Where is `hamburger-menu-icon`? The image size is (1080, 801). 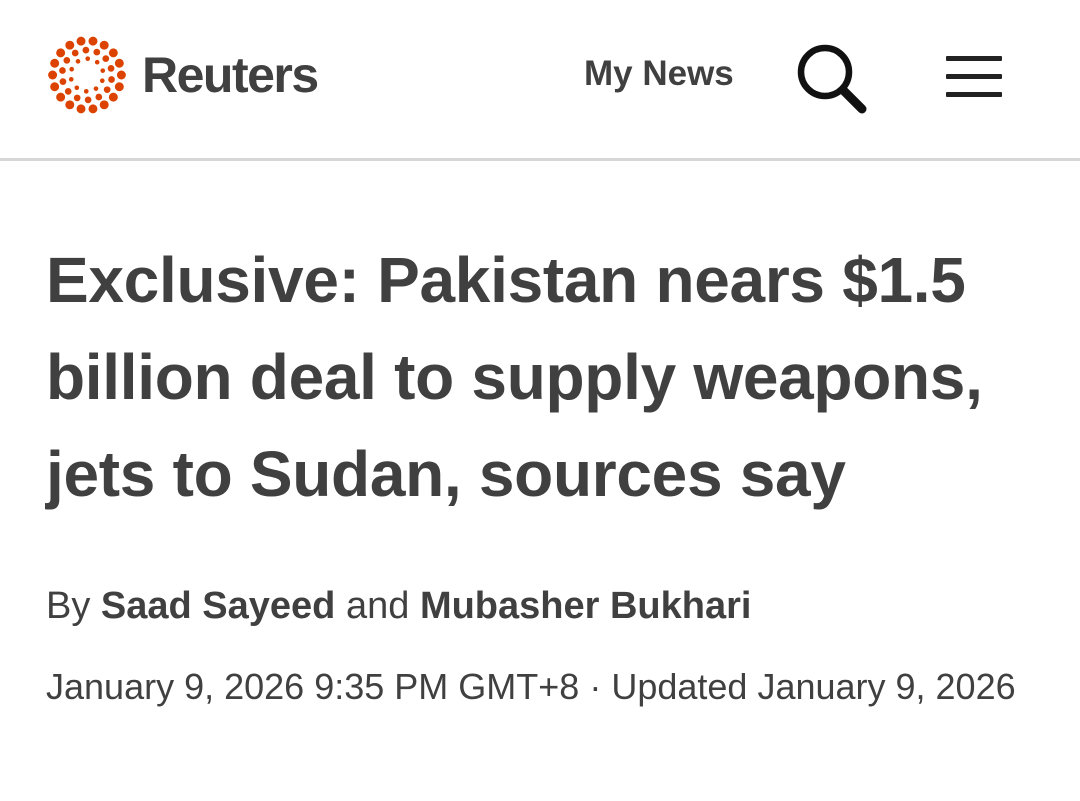
hamburger-menu-icon is located at coordinates (974, 76).